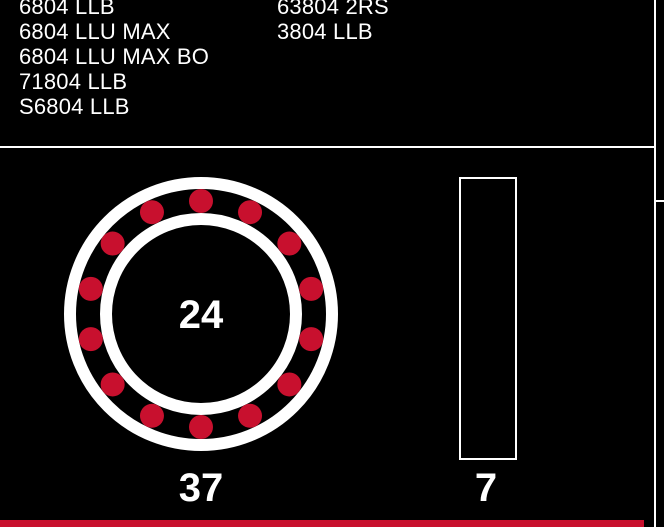 The height and width of the screenshot is (527, 664). I want to click on bearing-profile, so click(488, 318).